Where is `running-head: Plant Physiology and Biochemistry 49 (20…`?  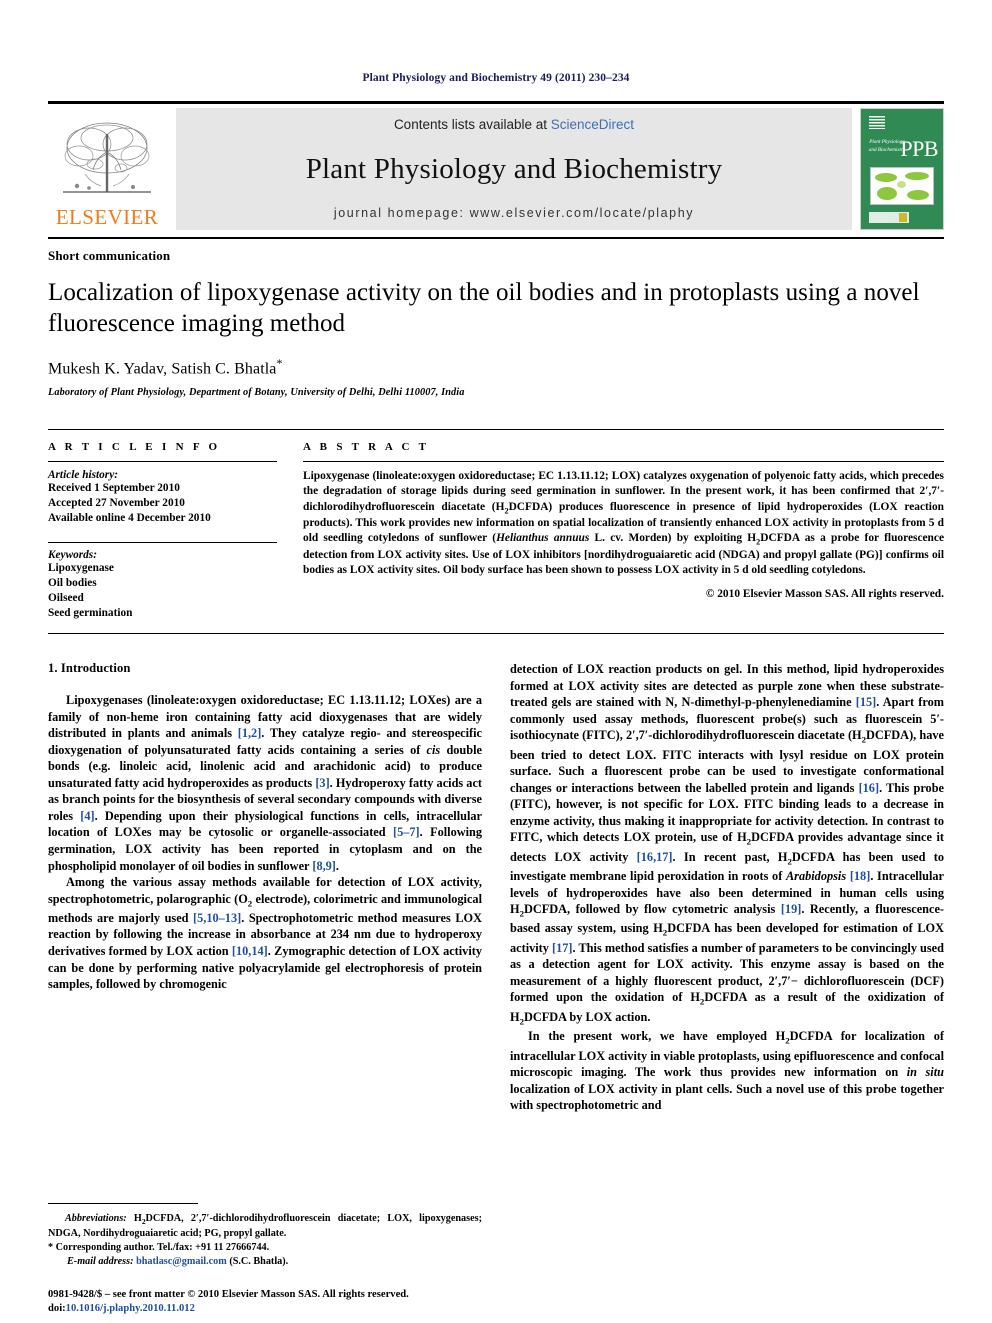 running-head: Plant Physiology and Biochemistry 49 (20… is located at coordinates (496, 78).